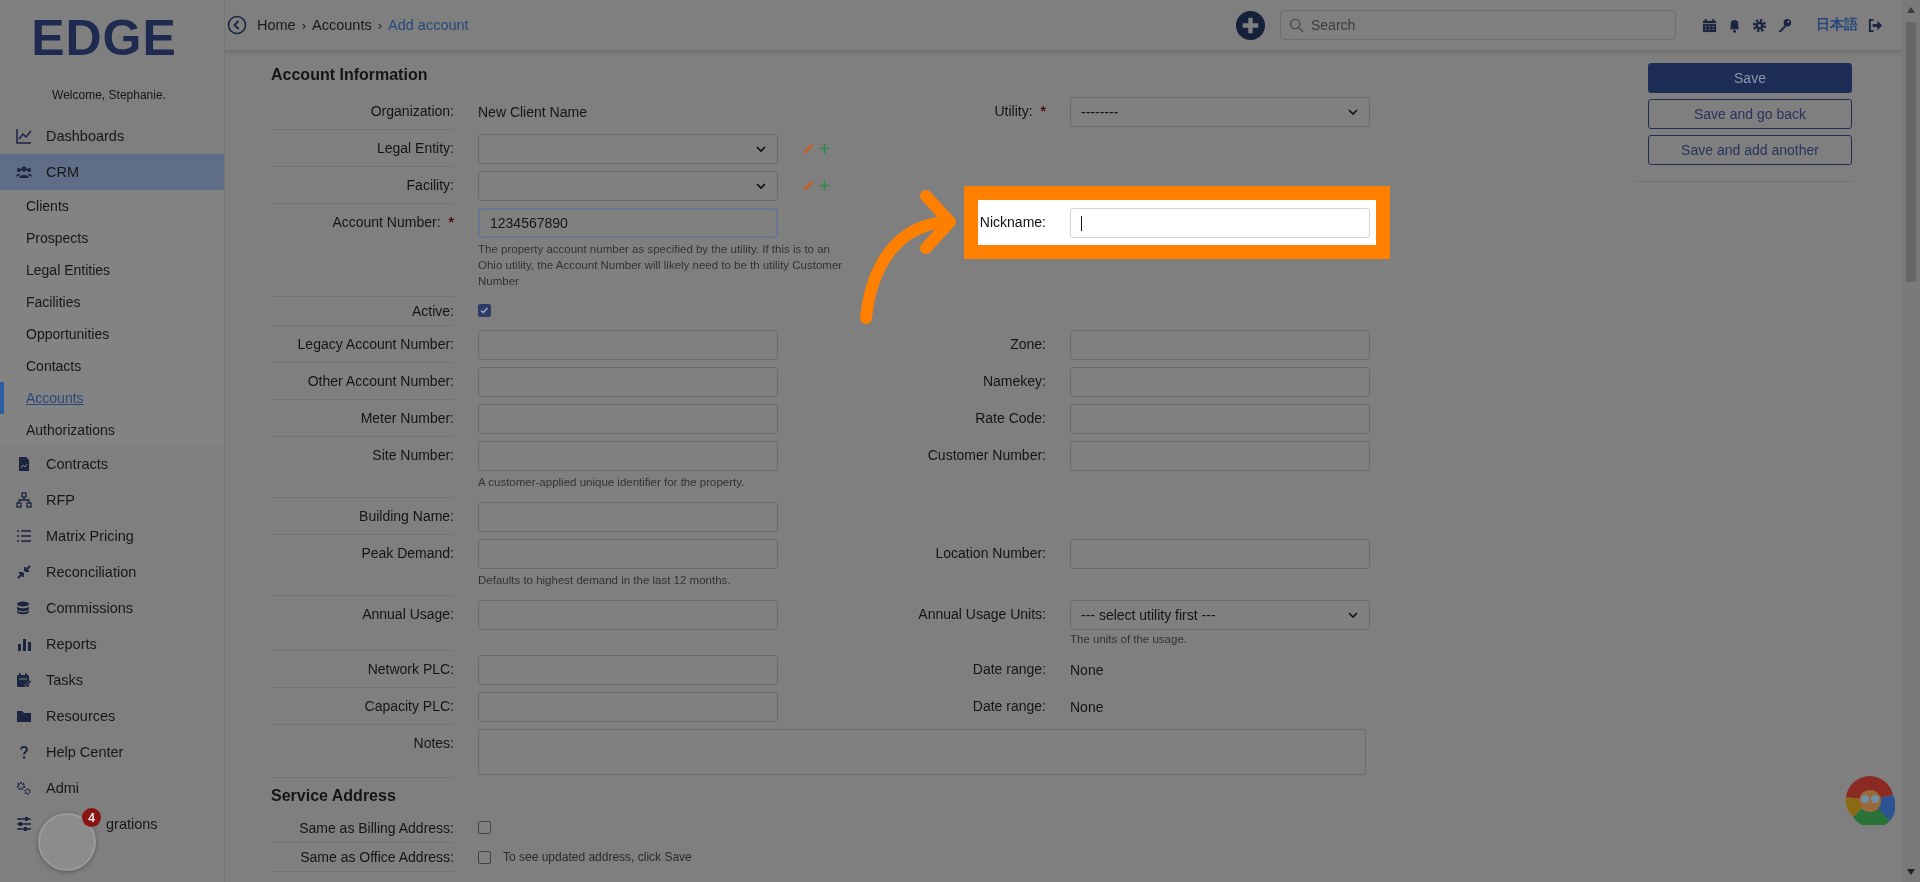 The width and height of the screenshot is (1920, 882). What do you see at coordinates (112, 398) in the screenshot?
I see `submenu-item: Accounts` at bounding box center [112, 398].